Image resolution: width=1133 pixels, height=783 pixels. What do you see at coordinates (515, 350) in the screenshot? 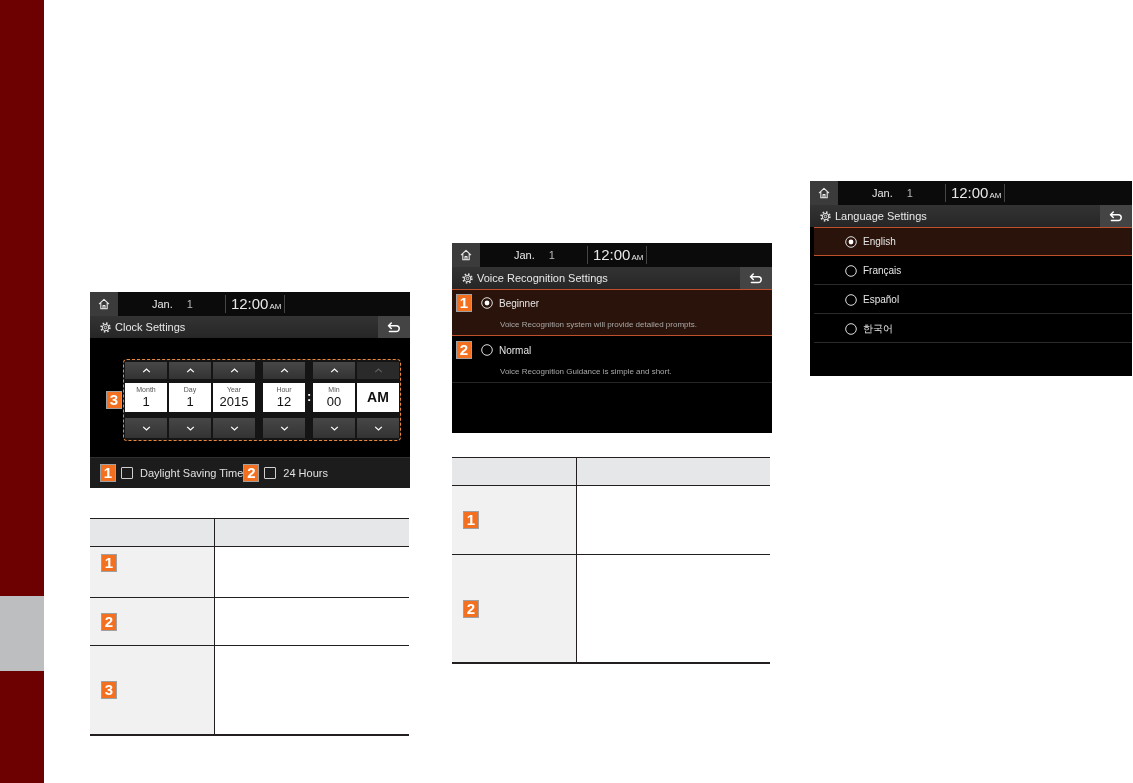
I see `option-label: Normal` at bounding box center [515, 350].